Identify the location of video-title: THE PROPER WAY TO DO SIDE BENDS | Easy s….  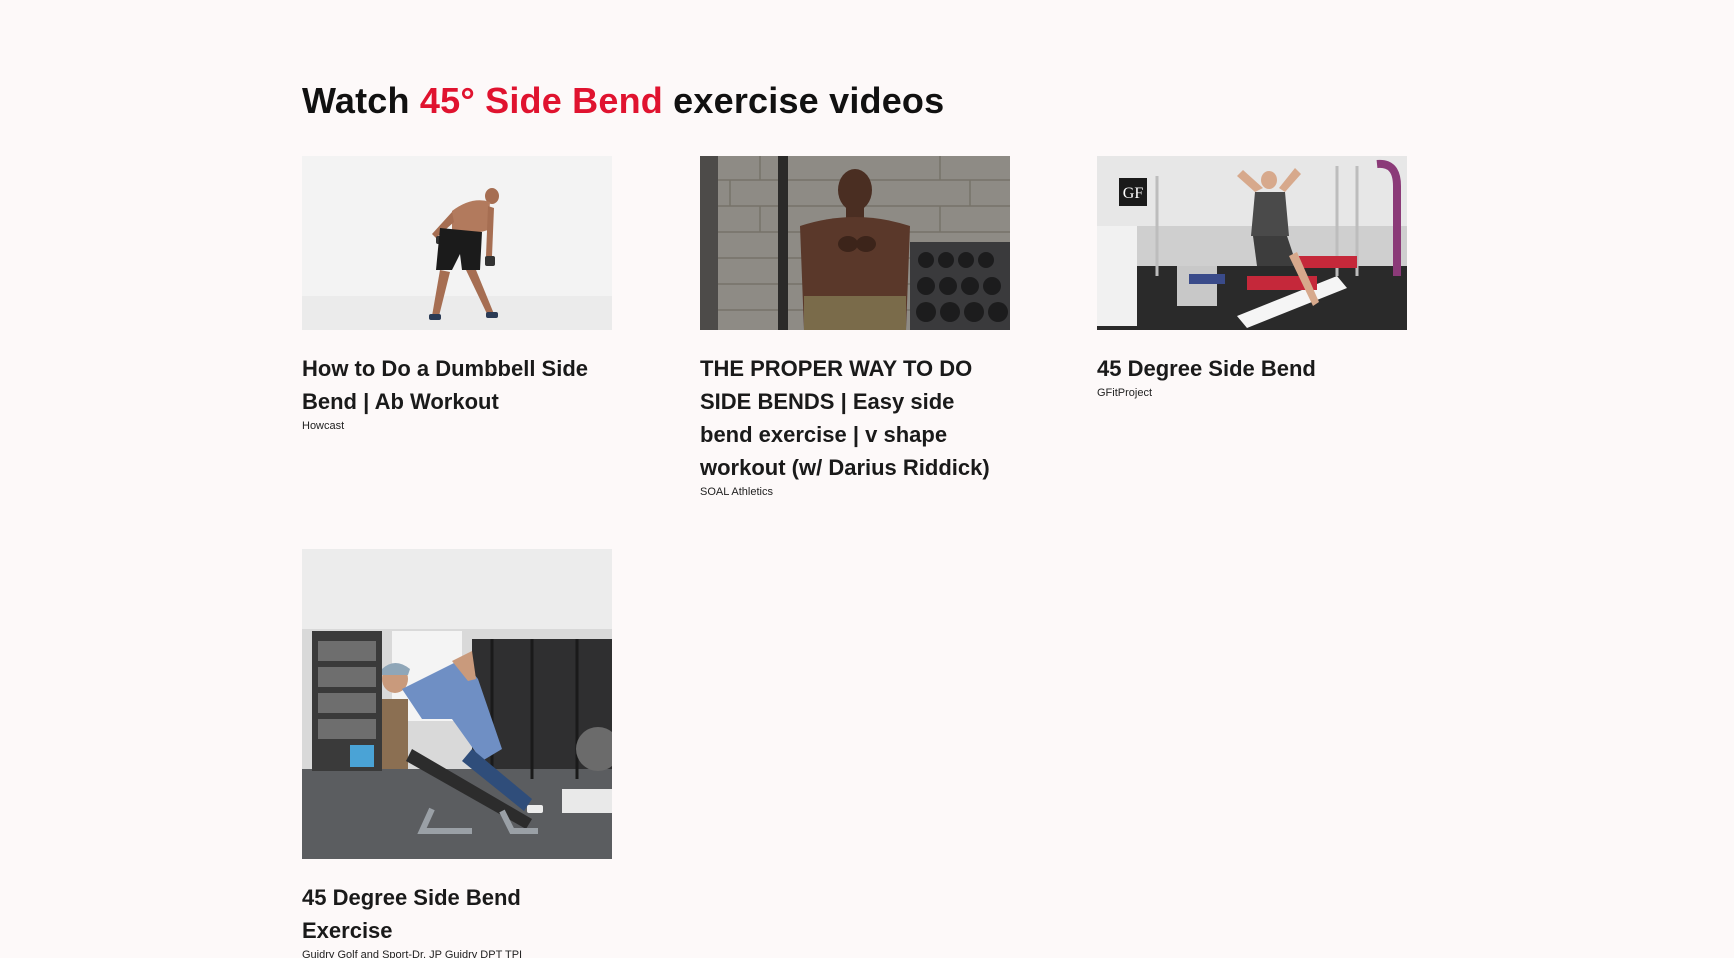
(855, 418).